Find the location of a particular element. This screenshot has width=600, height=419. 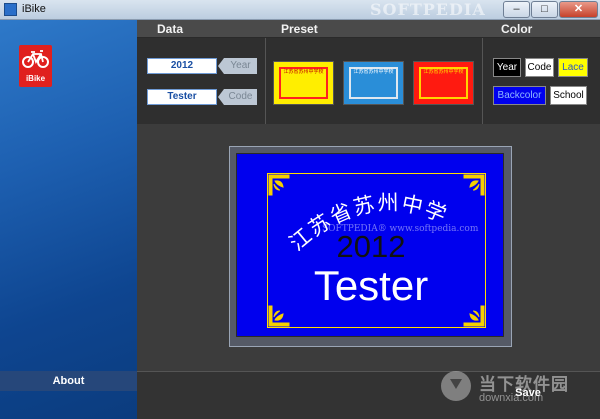

titlebar-watermark: SOFTPEDIA is located at coordinates (428, 9).